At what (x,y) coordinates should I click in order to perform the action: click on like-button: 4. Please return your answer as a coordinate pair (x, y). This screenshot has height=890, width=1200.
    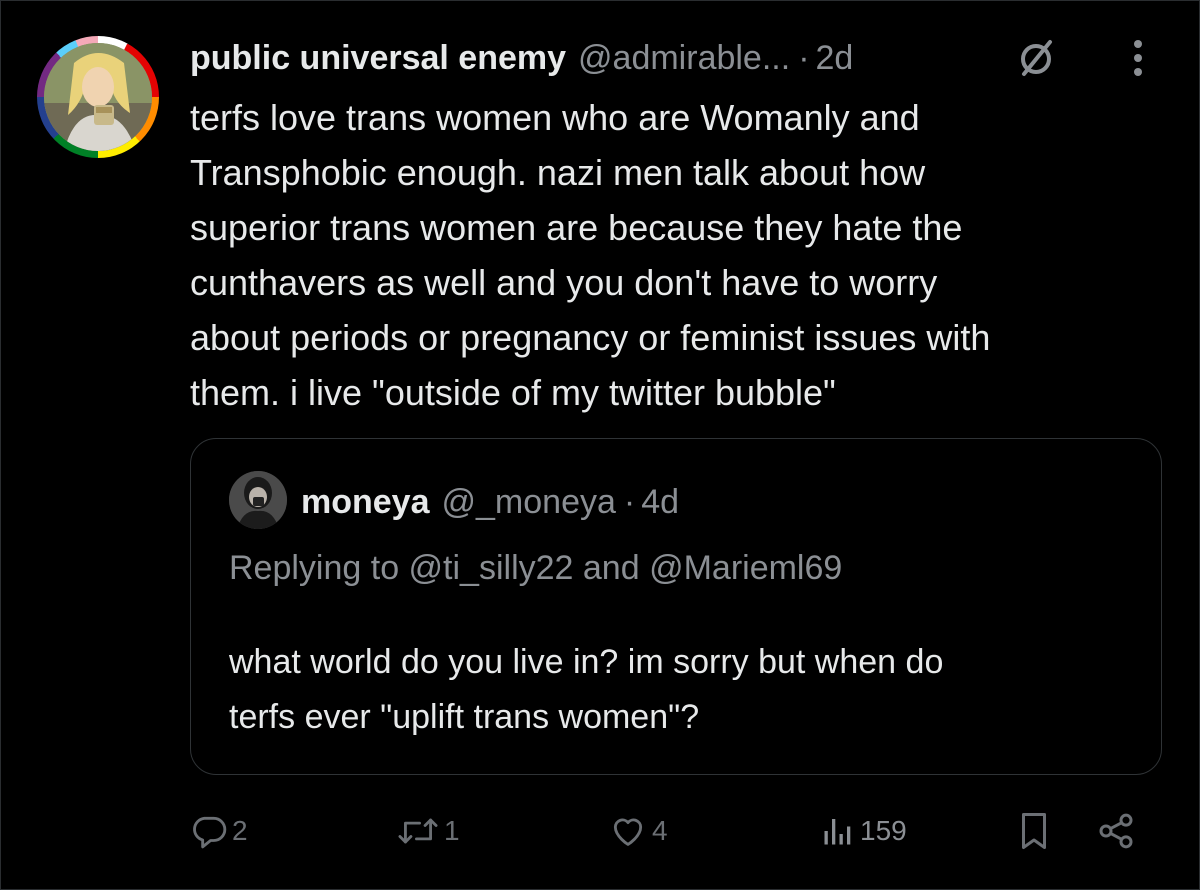
    Looking at the image, I should click on (638, 831).